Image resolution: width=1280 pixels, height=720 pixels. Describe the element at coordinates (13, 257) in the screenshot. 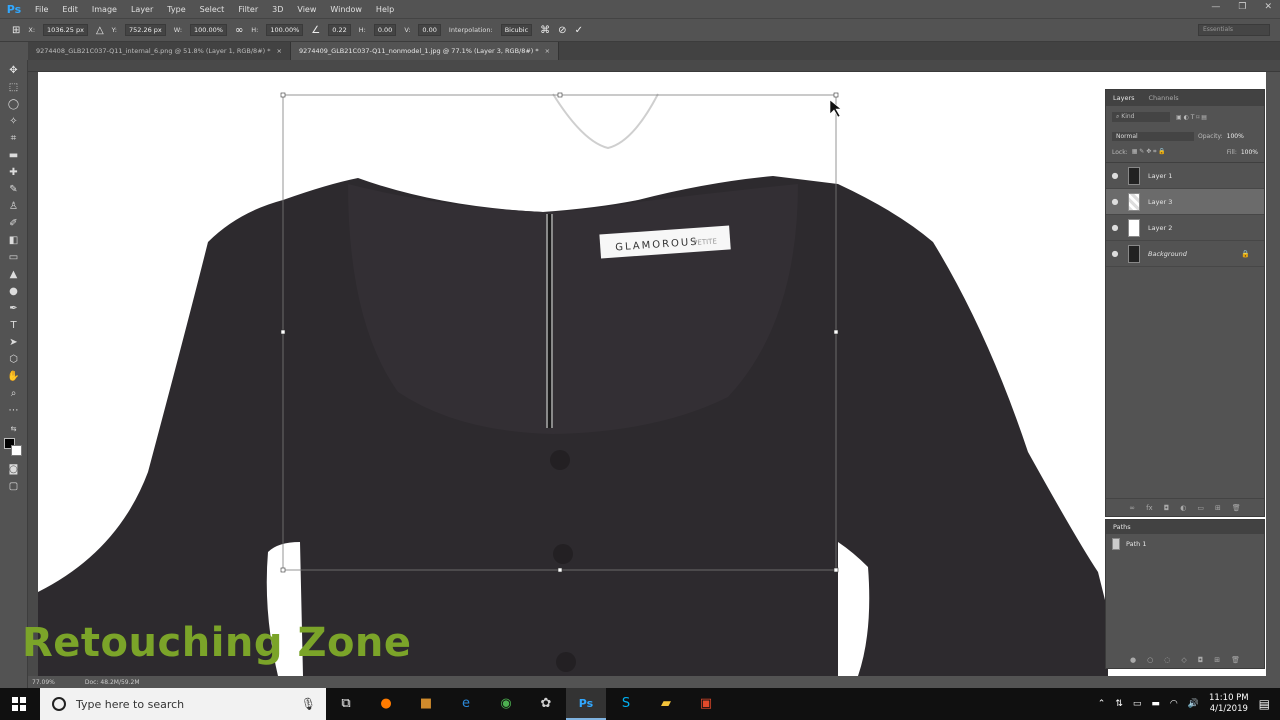

I see `gradient-tool-icon: ▭` at that location.